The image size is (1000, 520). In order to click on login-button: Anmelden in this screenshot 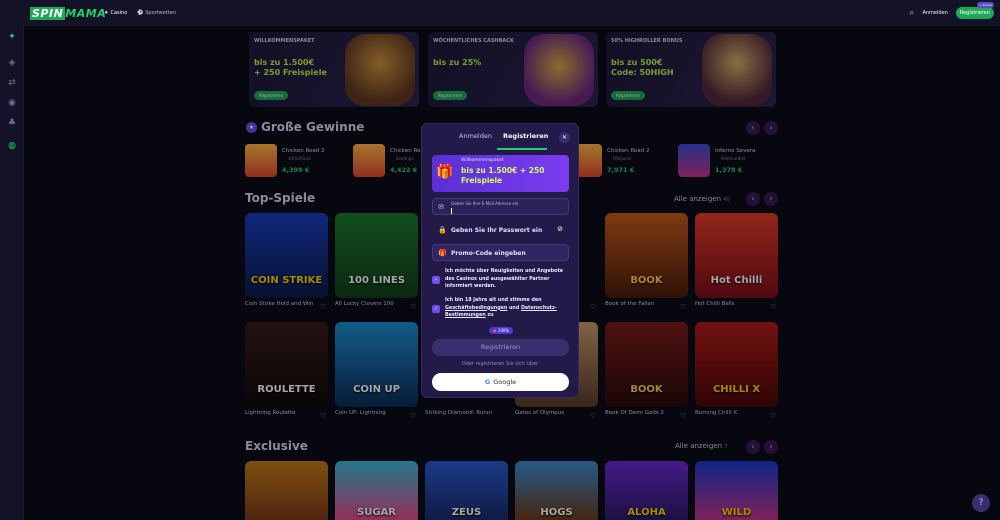, I will do `click(934, 13)`.